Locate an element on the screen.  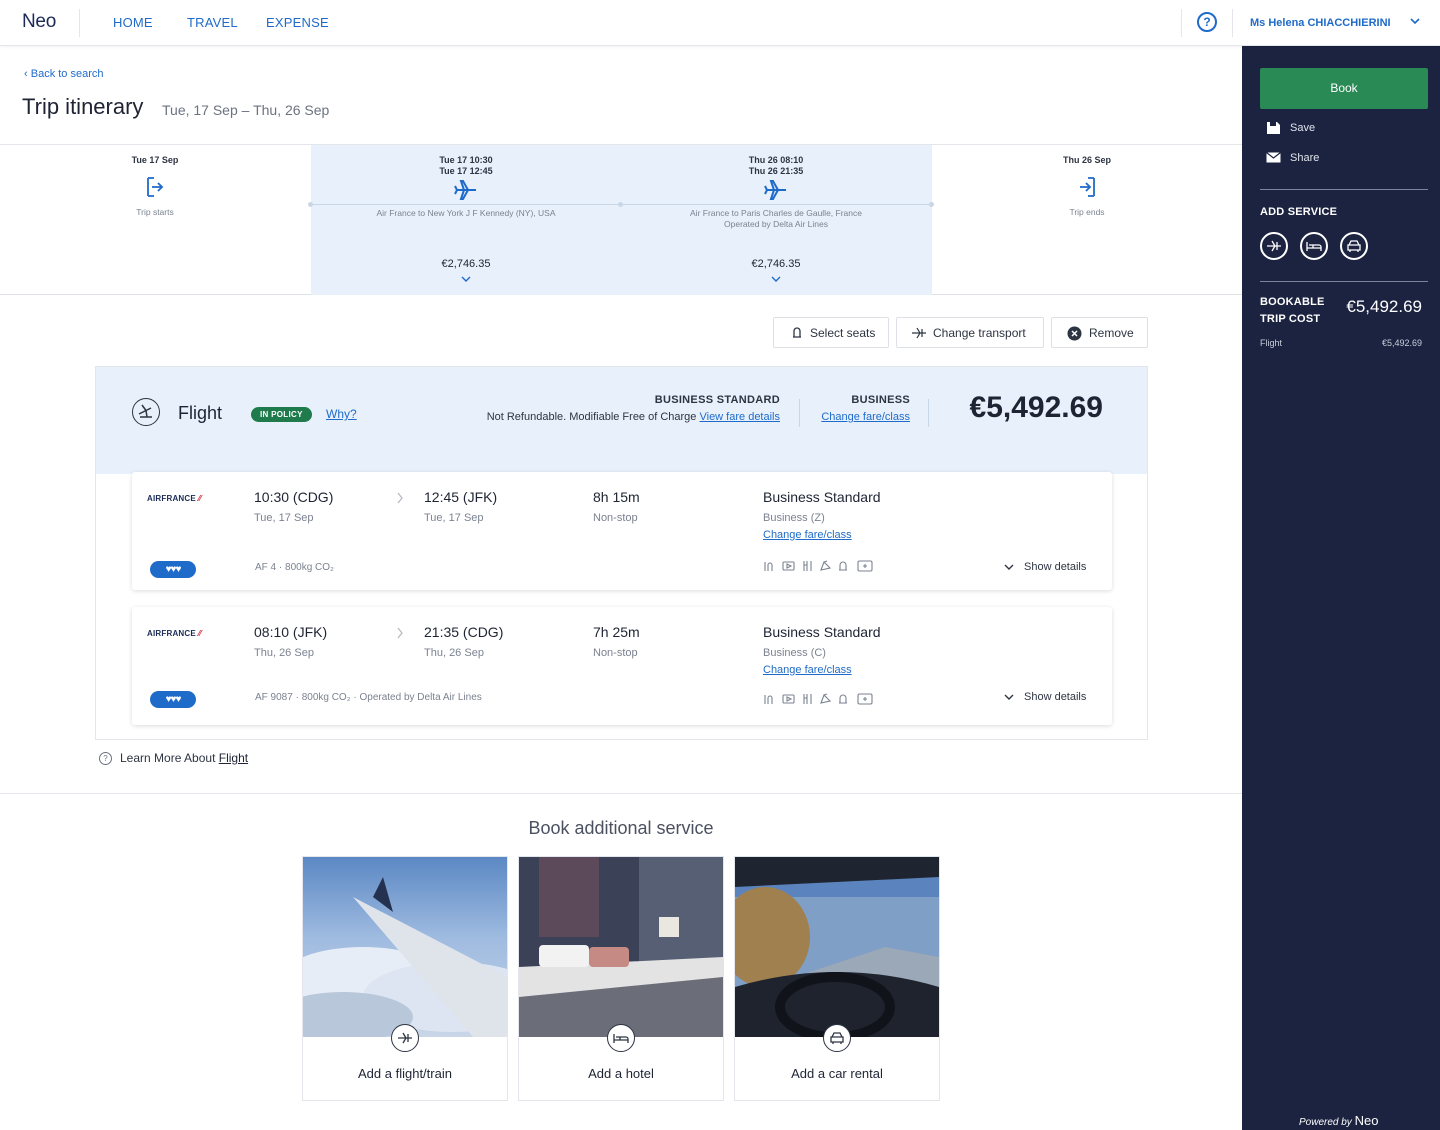
chevron-right-icon is located at coordinates (400, 498).